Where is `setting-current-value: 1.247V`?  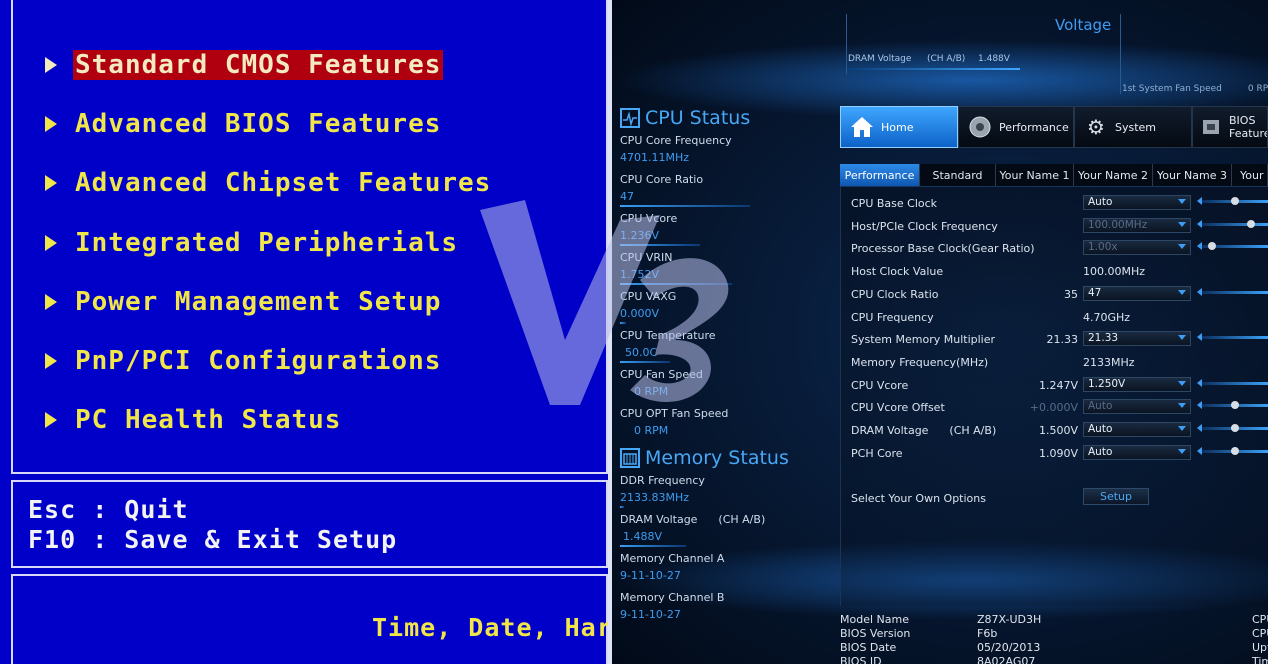 setting-current-value: 1.247V is located at coordinates (1058, 385).